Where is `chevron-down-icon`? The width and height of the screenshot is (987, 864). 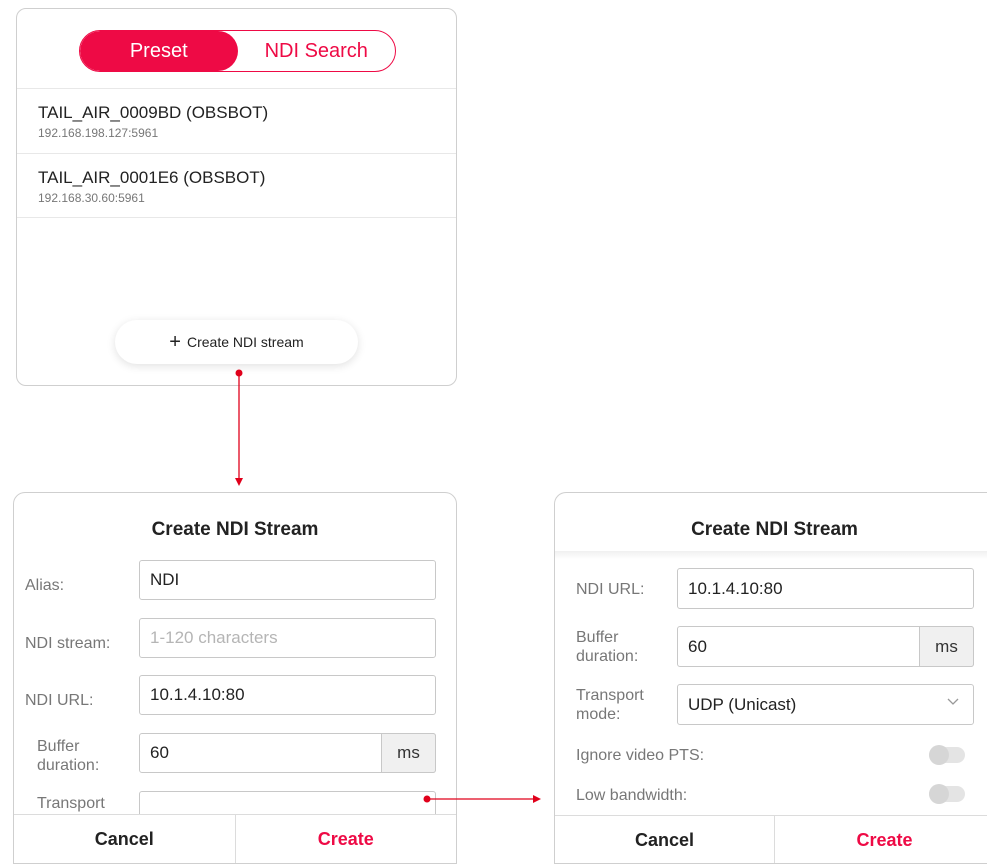 chevron-down-icon is located at coordinates (953, 701).